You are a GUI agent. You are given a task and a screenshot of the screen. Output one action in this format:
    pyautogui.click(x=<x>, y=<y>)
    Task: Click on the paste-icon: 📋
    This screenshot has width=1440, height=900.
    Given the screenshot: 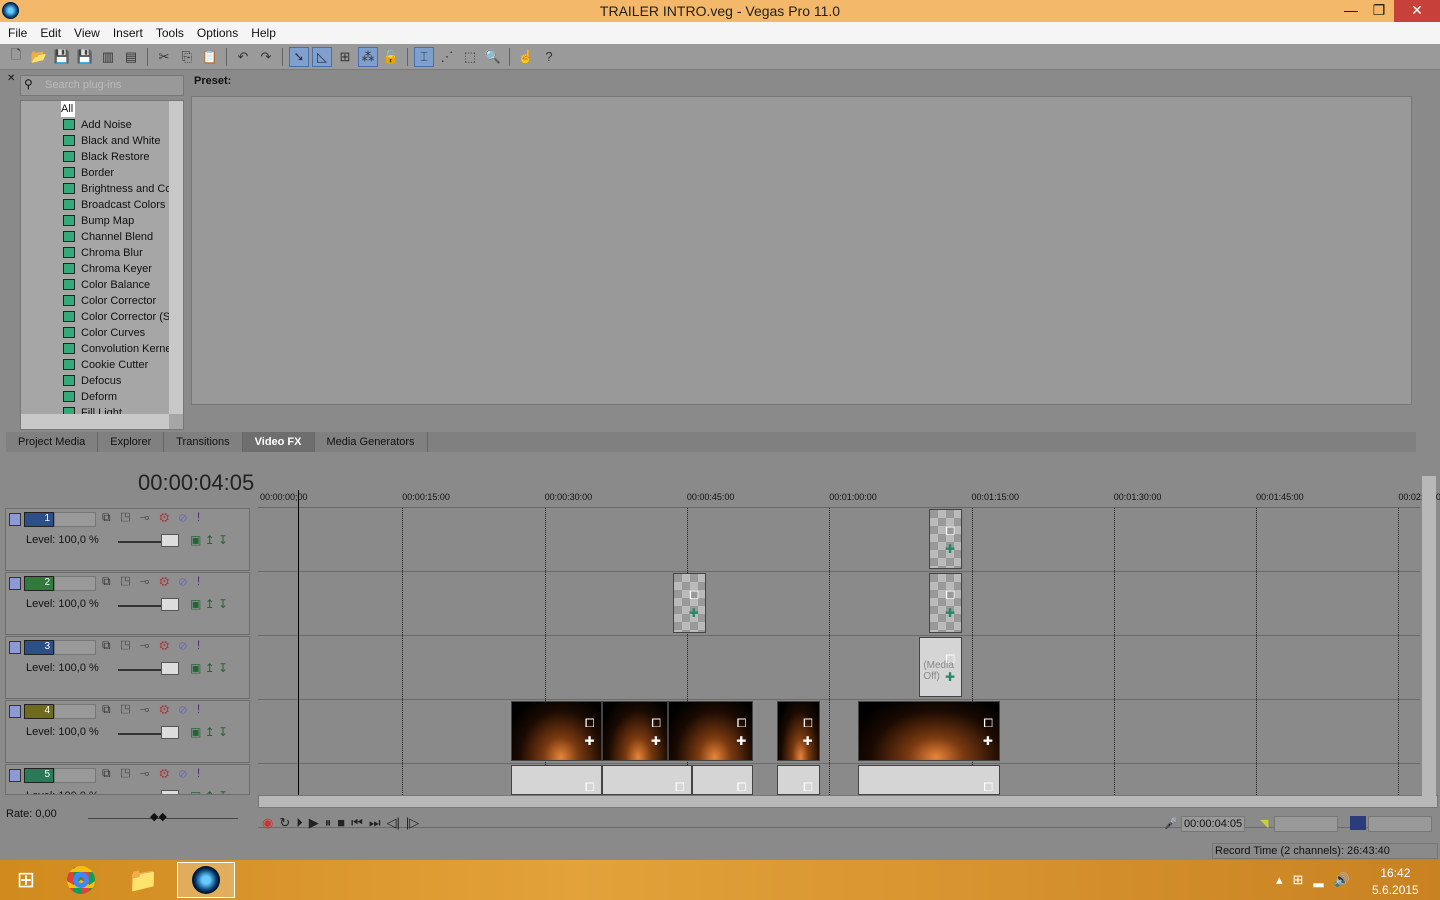 What is the action you would take?
    pyautogui.click(x=210, y=57)
    